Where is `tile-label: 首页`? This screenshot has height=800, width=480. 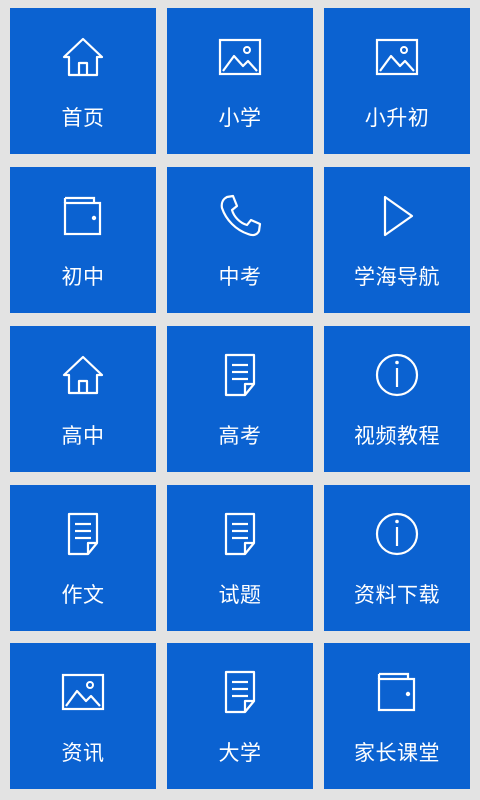
tile-label: 首页 is located at coordinates (83, 118).